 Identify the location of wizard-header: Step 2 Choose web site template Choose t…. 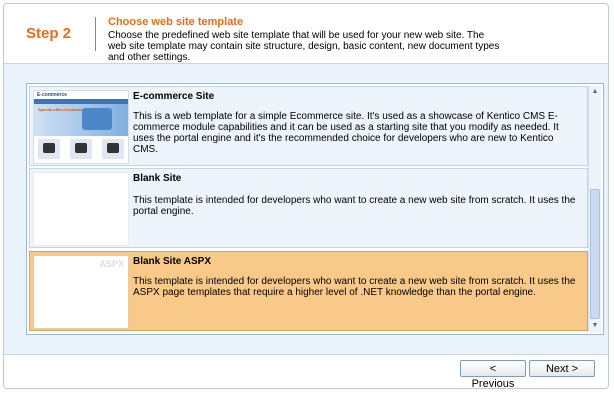
(306, 33).